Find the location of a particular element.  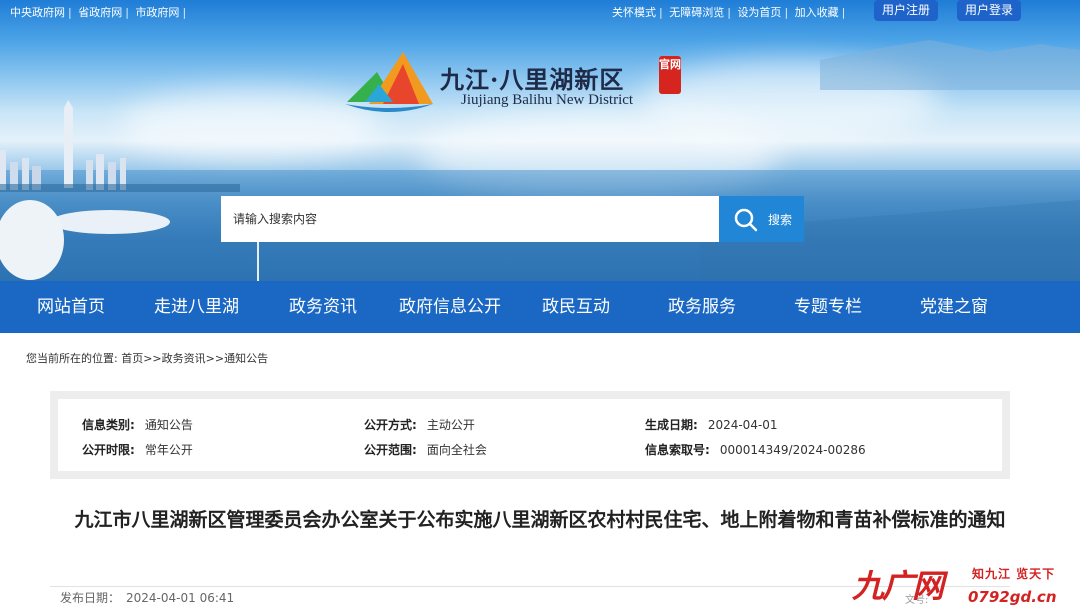

info-index: 信息索取号: 000014349/2024-00286 is located at coordinates (755, 449).